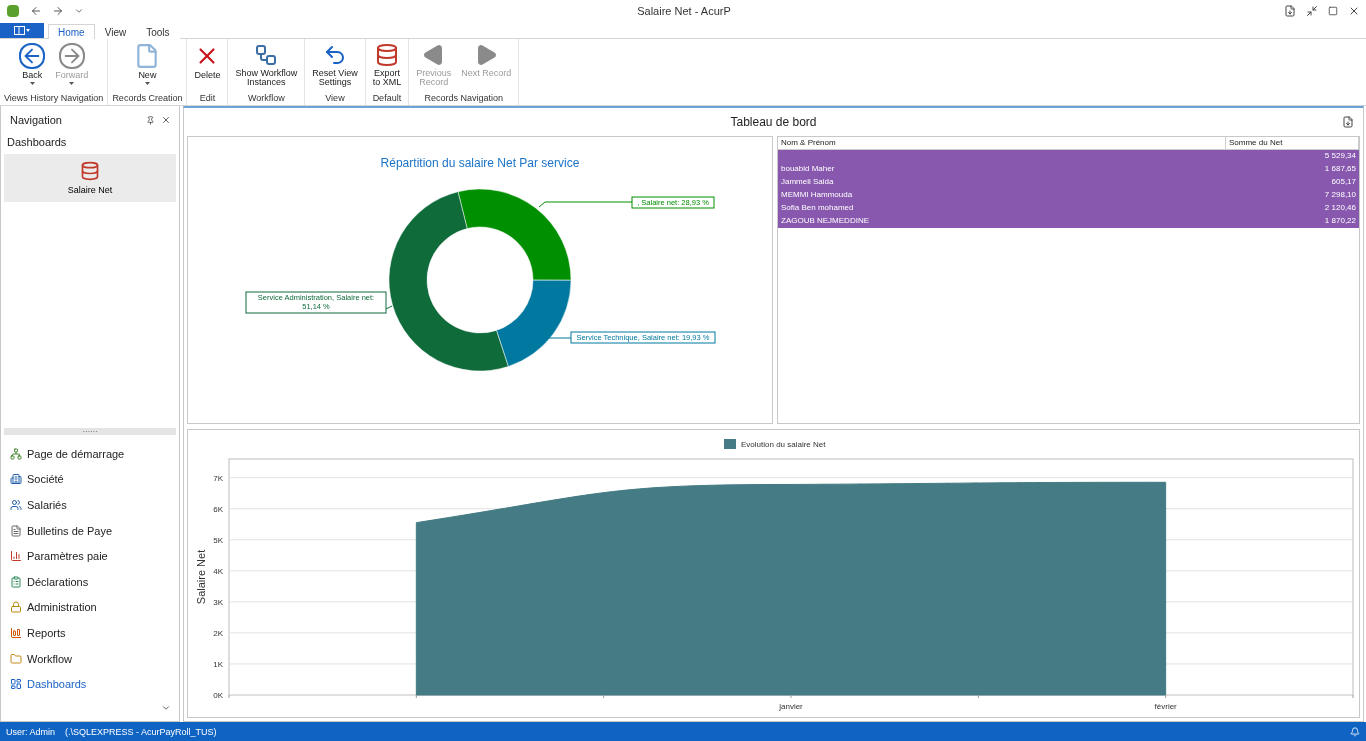 The image size is (1366, 741). I want to click on chart-title: Répartition du salaire Net Par service, so click(480, 163).